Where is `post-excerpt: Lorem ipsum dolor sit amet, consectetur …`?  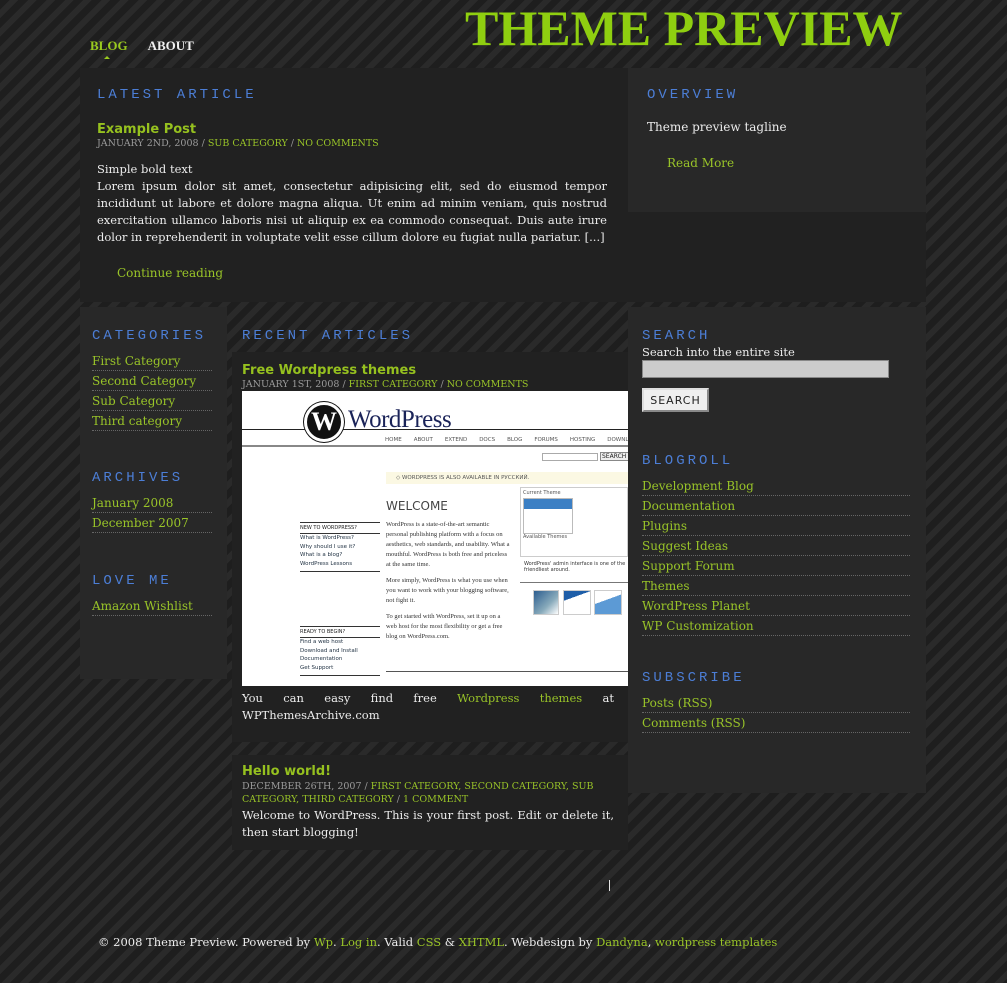
post-excerpt: Lorem ipsum dolor sit amet, consectetur … is located at coordinates (352, 211).